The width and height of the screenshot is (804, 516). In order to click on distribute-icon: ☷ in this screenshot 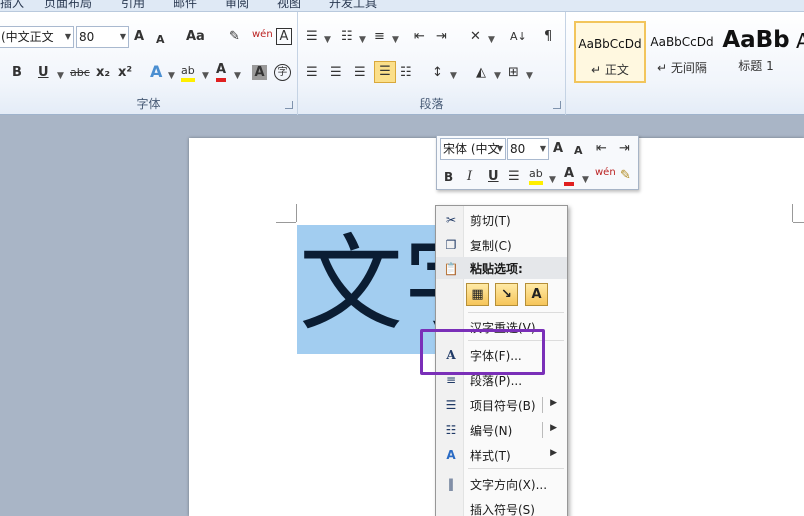, I will do `click(406, 73)`.